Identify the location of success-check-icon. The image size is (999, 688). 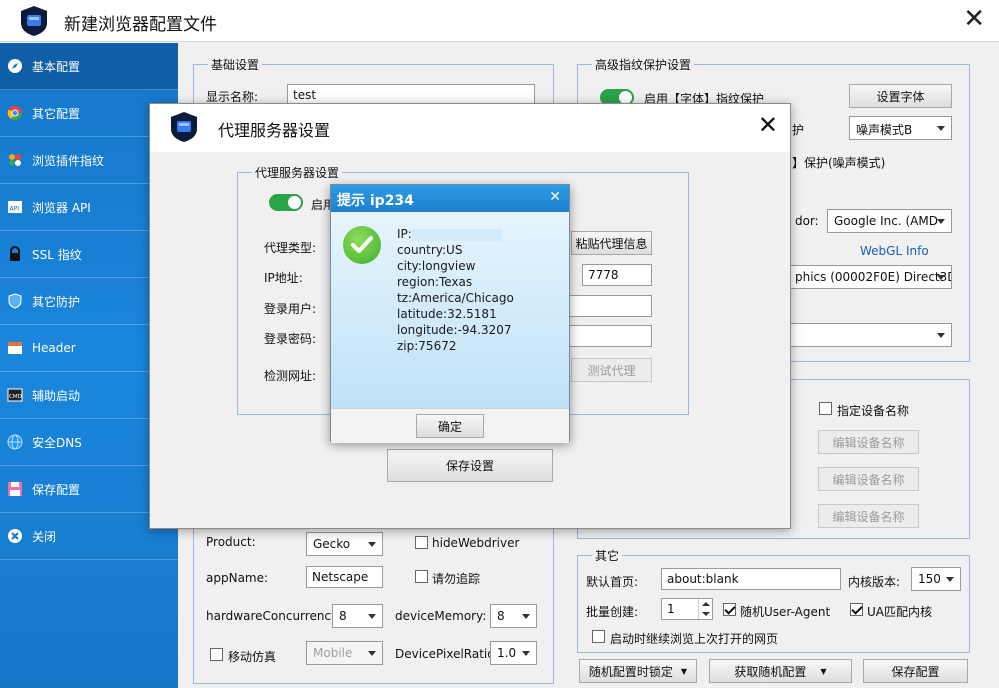
(362, 245).